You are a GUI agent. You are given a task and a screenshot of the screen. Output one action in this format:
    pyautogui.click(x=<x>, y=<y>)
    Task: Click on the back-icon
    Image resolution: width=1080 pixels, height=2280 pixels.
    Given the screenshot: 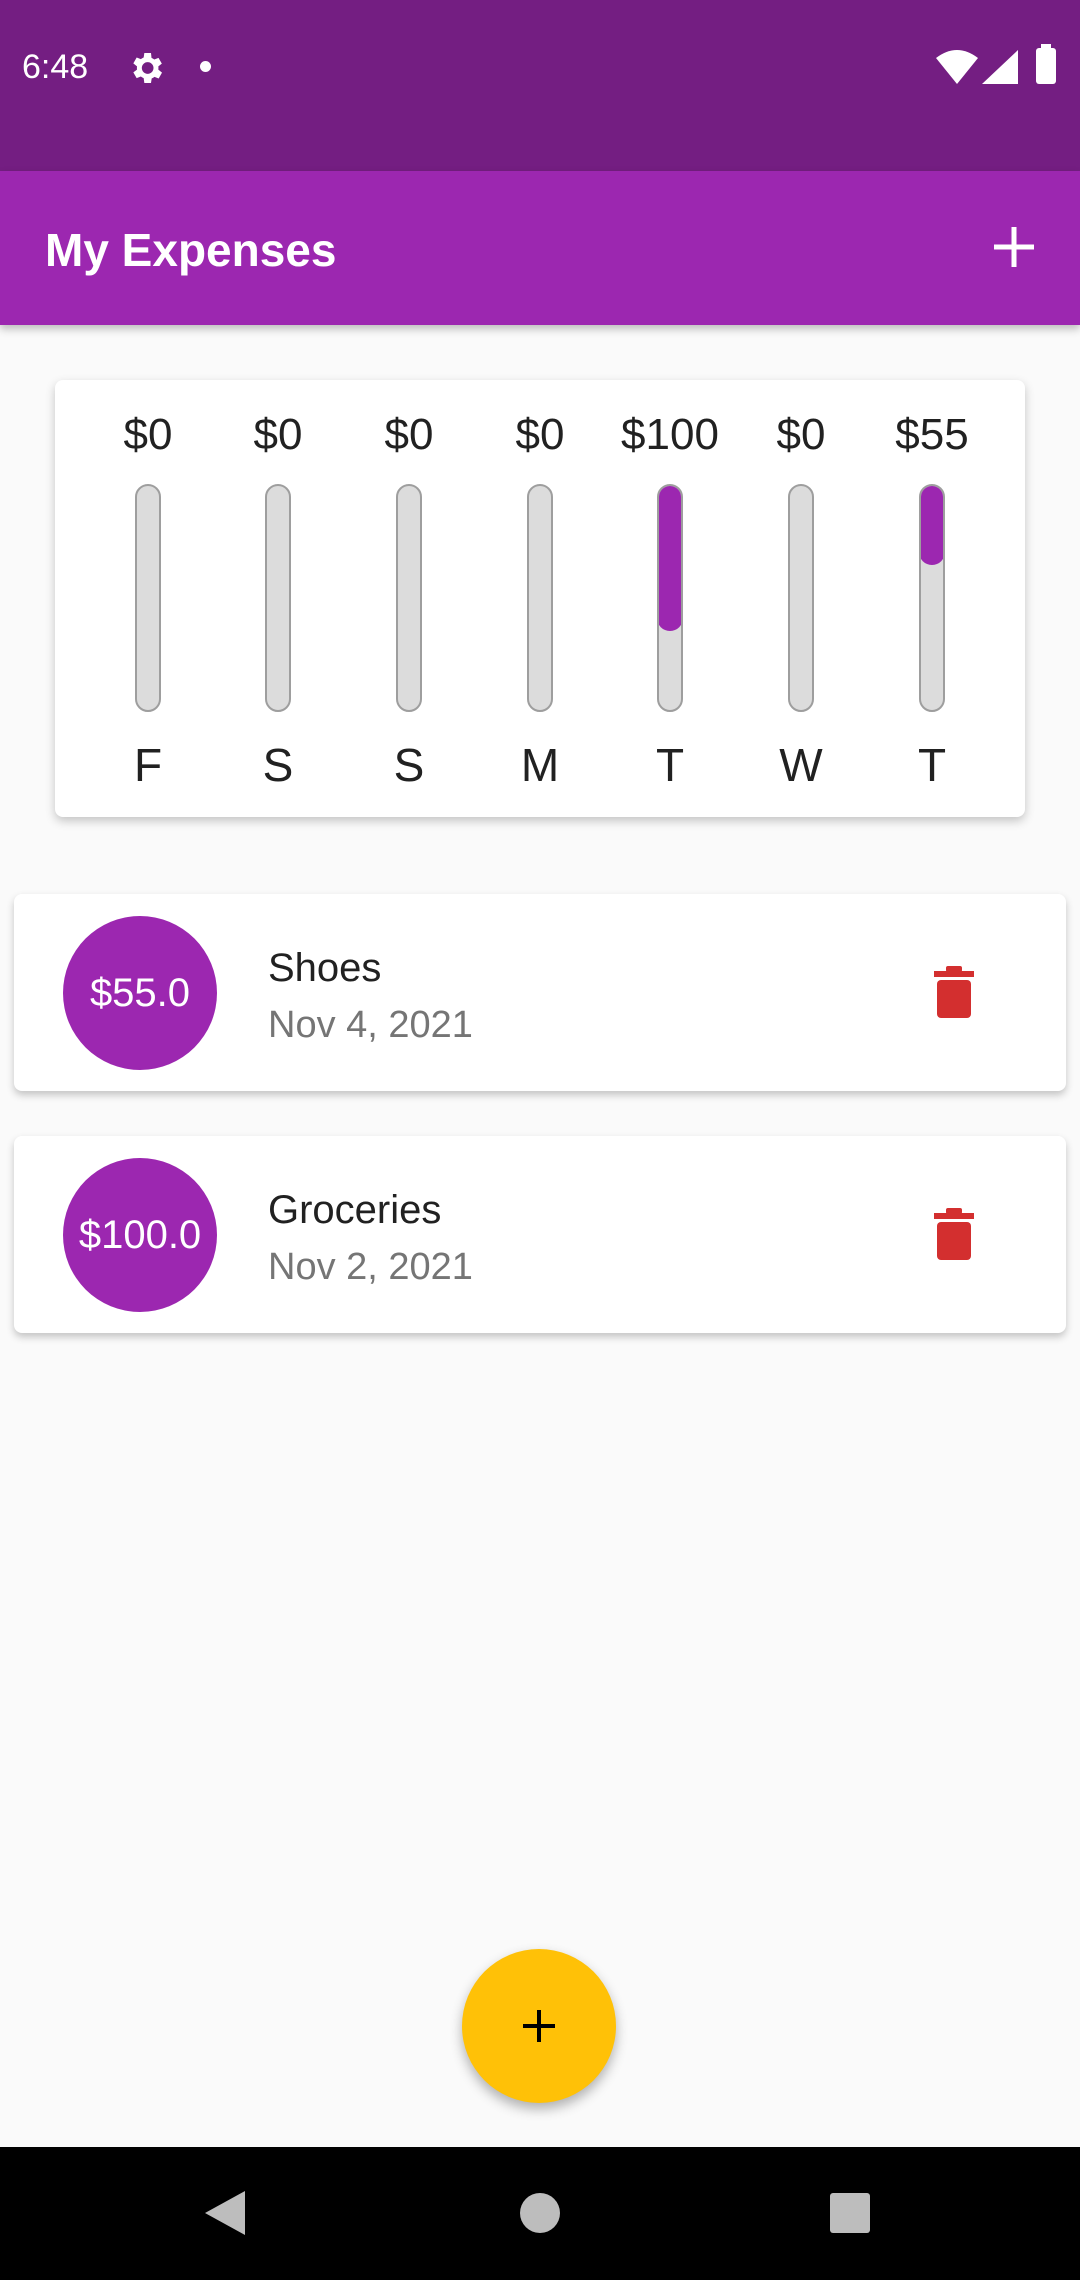 What is the action you would take?
    pyautogui.click(x=226, y=2213)
    